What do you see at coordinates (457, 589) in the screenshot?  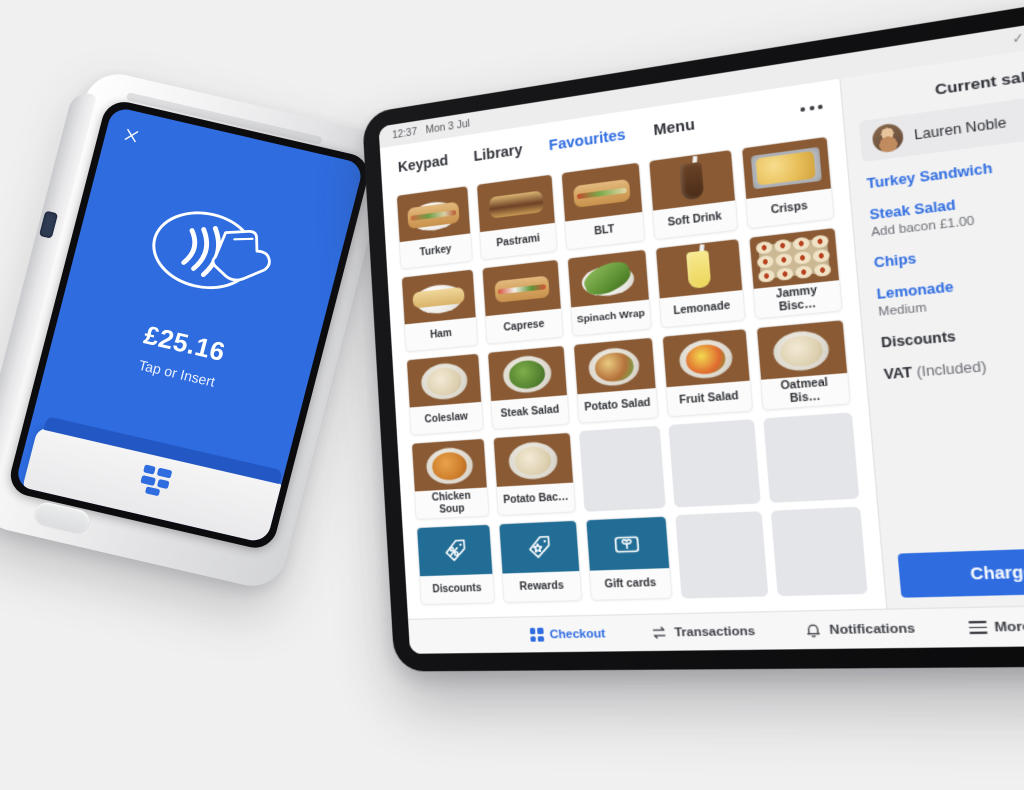 I see `action-label: Discounts` at bounding box center [457, 589].